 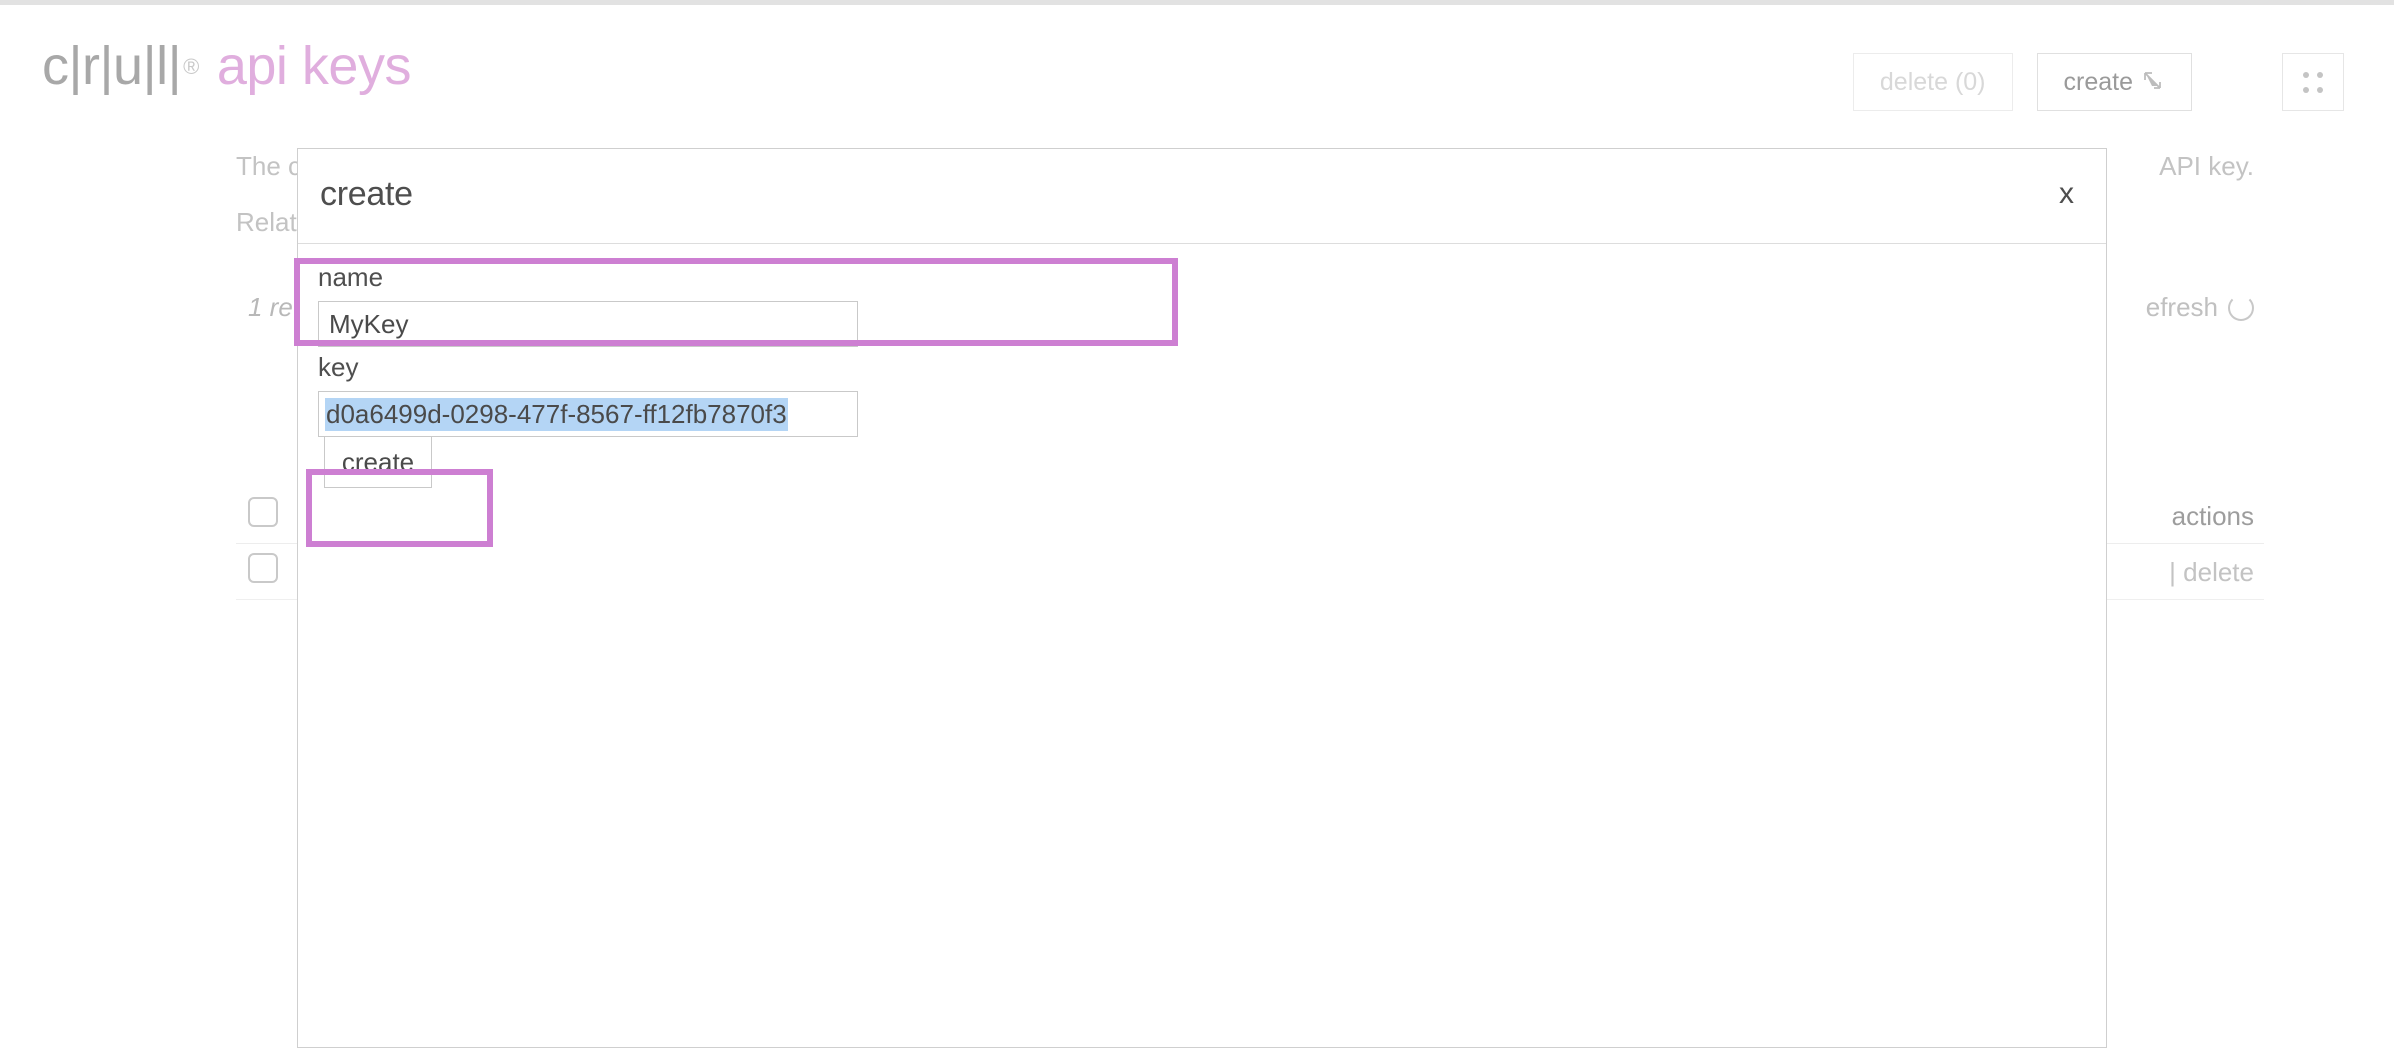 I want to click on delete-button: delete (0), so click(x=1932, y=82).